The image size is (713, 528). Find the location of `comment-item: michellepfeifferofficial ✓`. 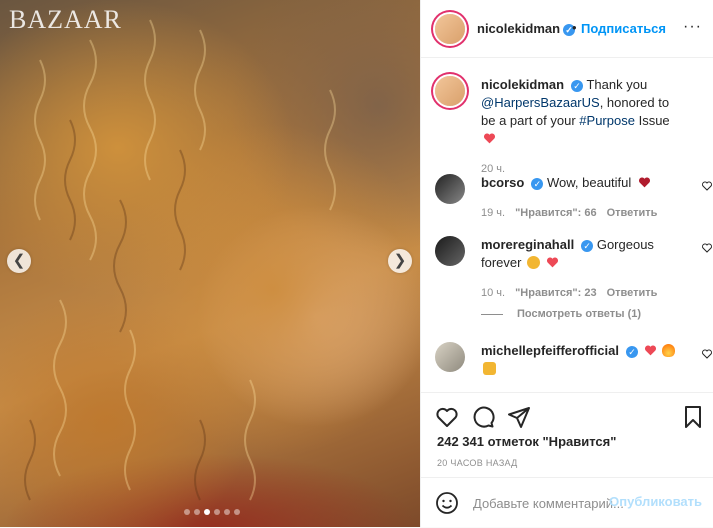

comment-item: michellepfeifferofficial ✓ is located at coordinates (573, 360).